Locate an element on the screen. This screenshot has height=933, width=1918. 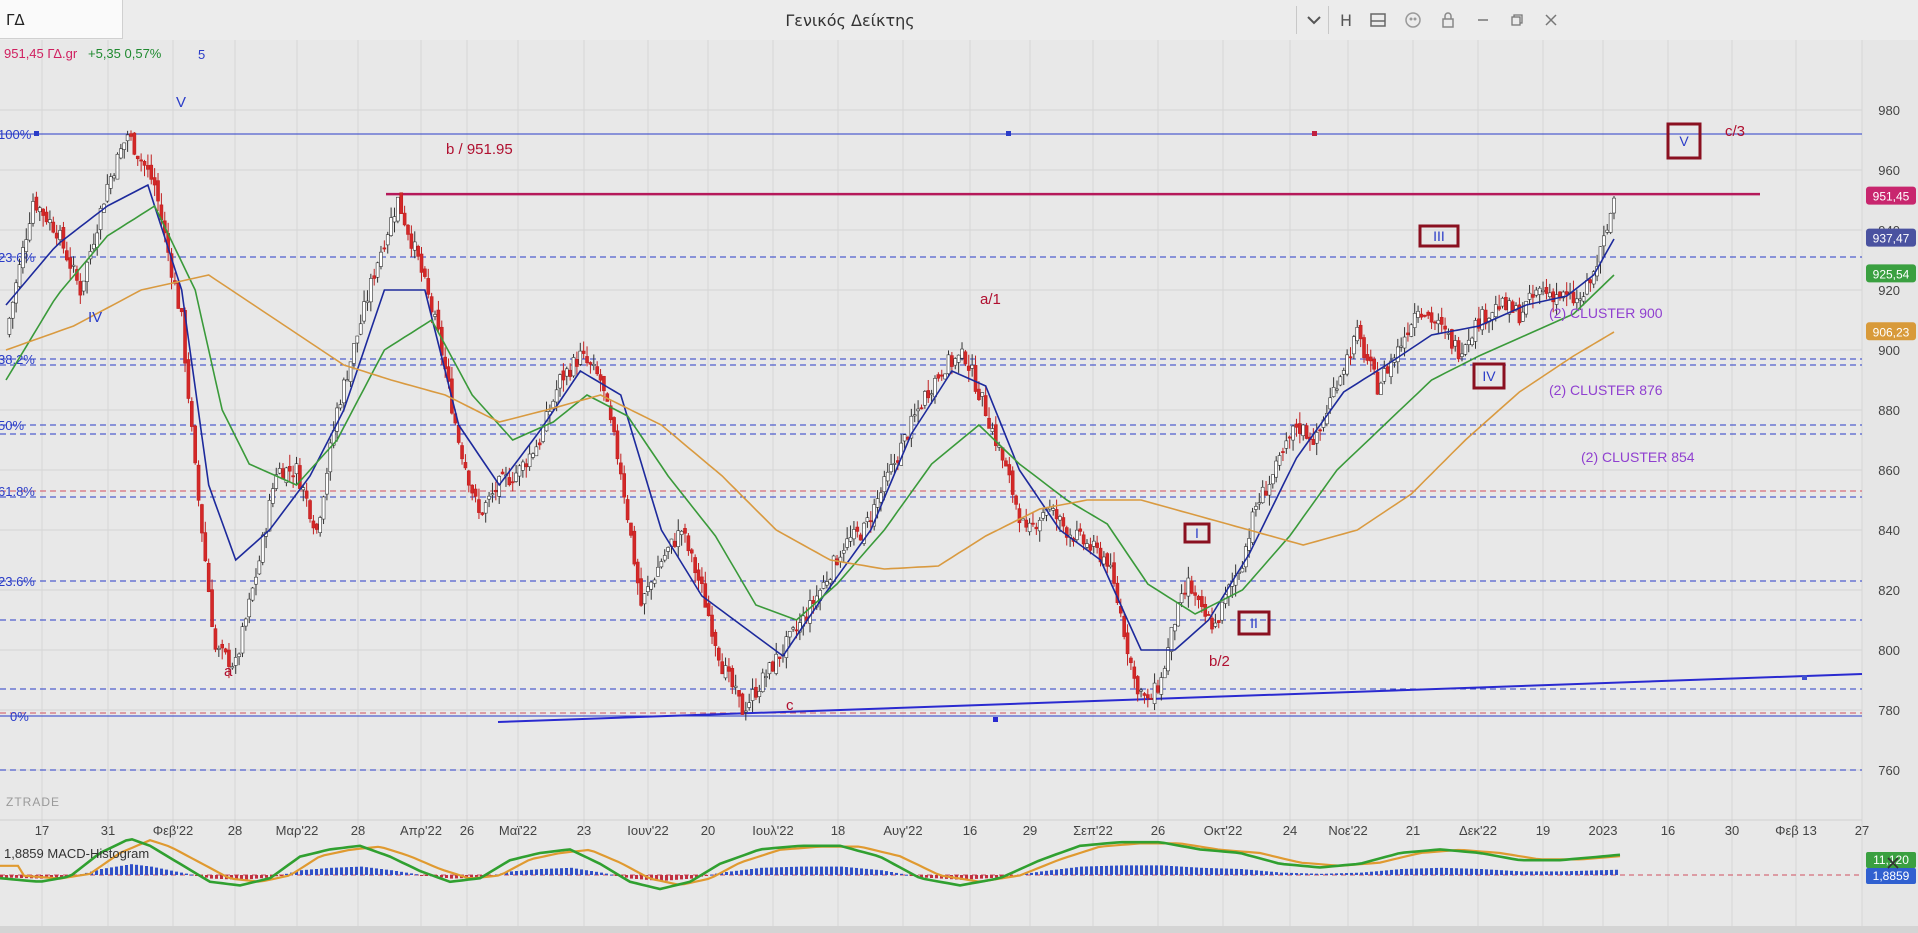
lock-button is located at coordinates (1448, 20).